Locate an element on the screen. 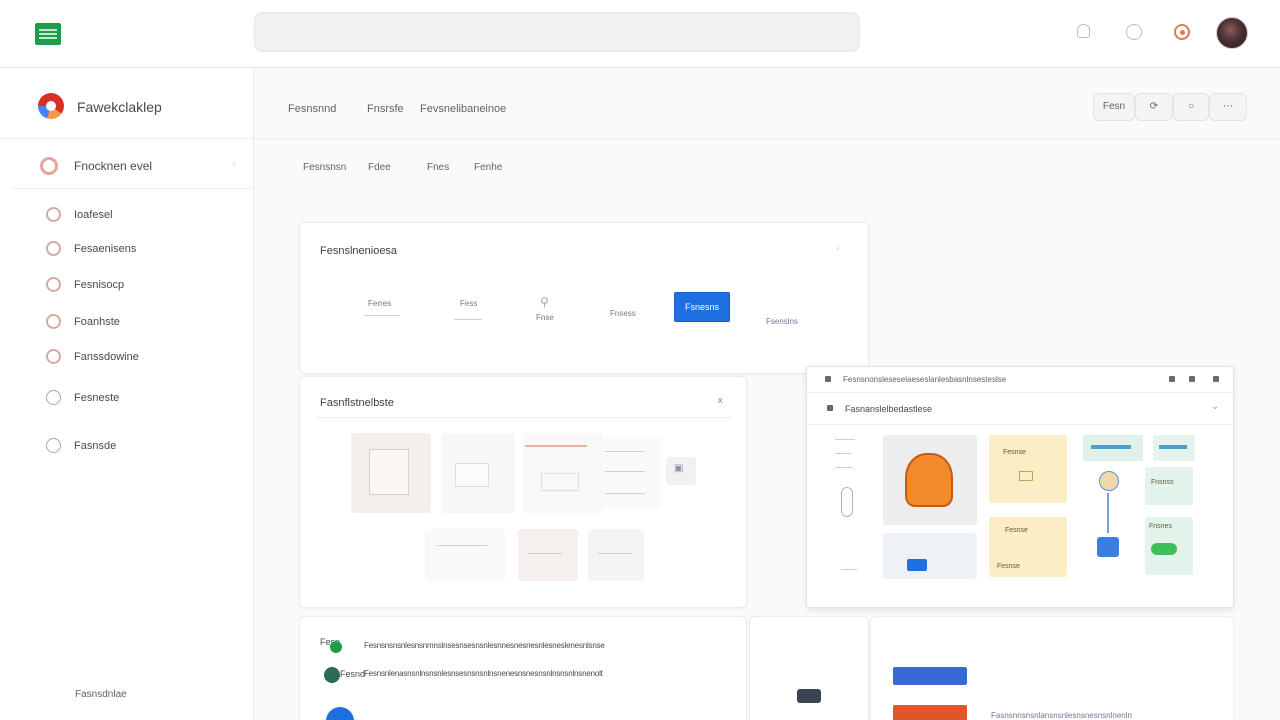 The image size is (1280, 720). folder-icon is located at coordinates (830, 408).